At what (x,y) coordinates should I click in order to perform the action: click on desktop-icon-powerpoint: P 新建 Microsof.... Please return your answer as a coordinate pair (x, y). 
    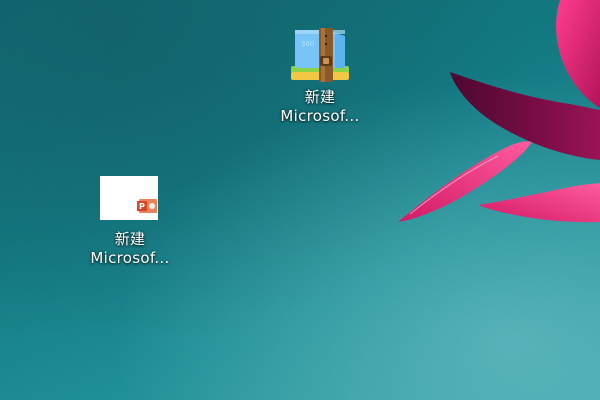
    Looking at the image, I should click on (130, 218).